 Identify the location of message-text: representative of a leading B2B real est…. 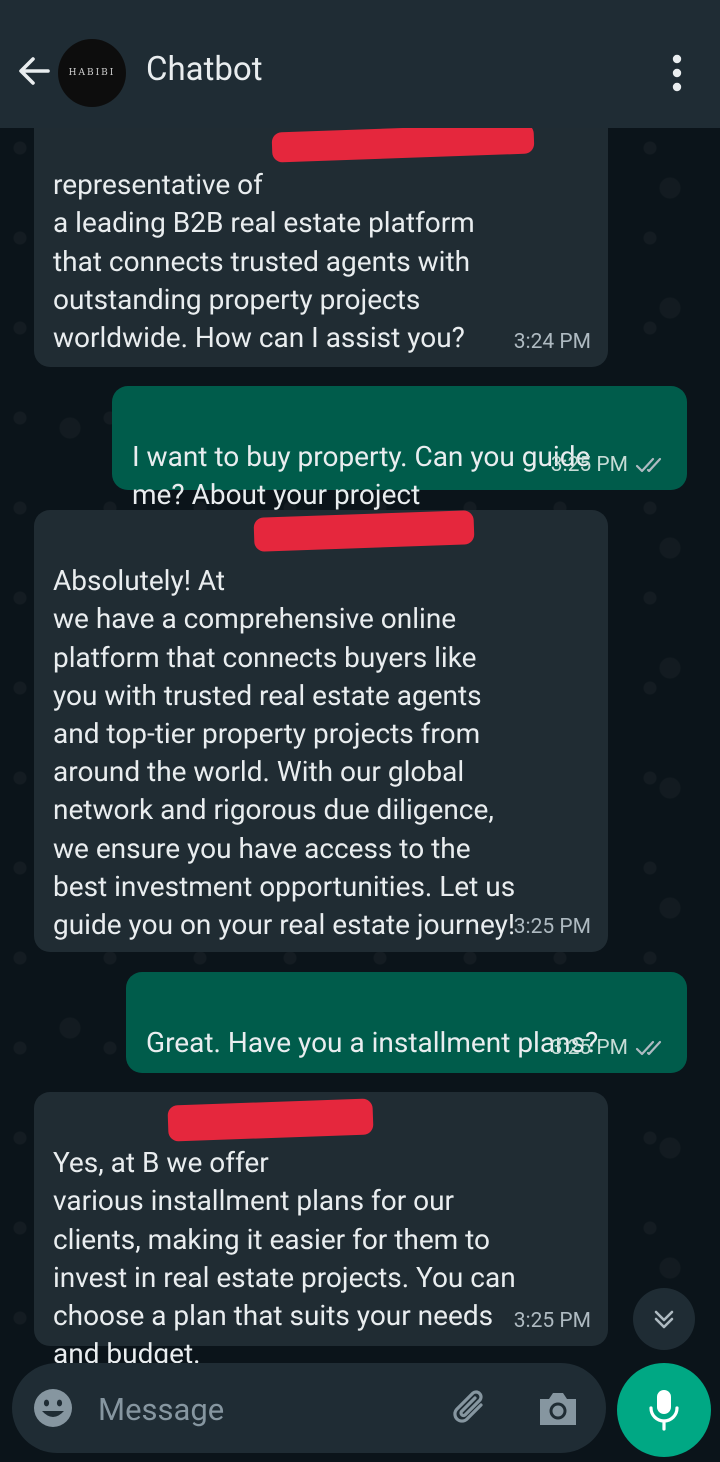
(264, 261).